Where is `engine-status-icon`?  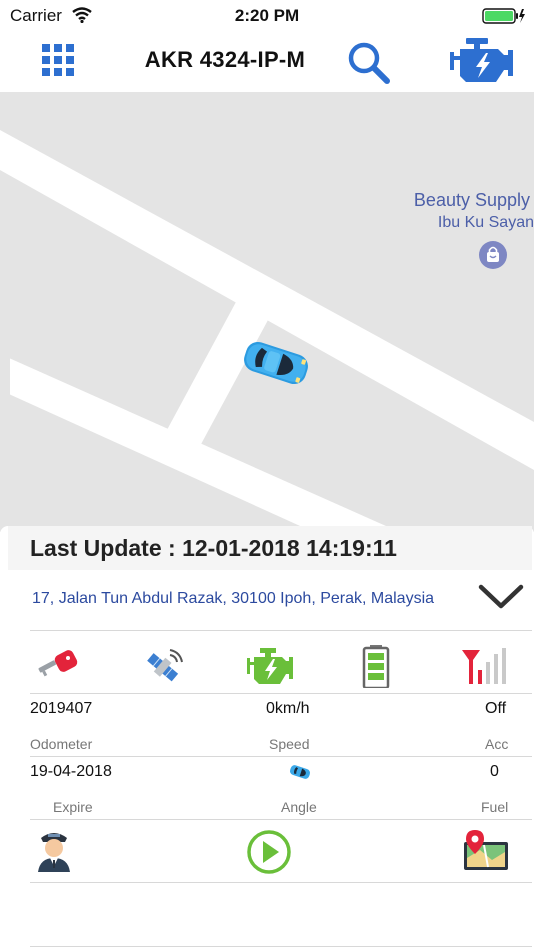 engine-status-icon is located at coordinates (270, 666).